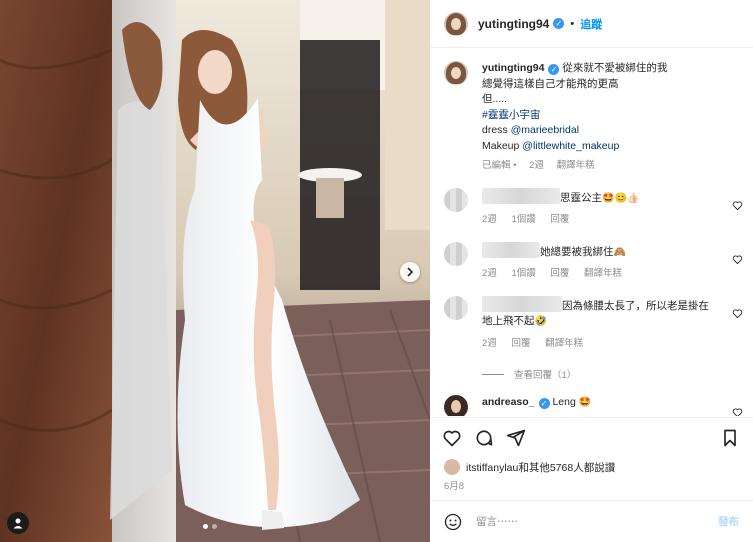 The image size is (753, 542). What do you see at coordinates (728, 521) in the screenshot?
I see `post-comment-button: 發布` at bounding box center [728, 521].